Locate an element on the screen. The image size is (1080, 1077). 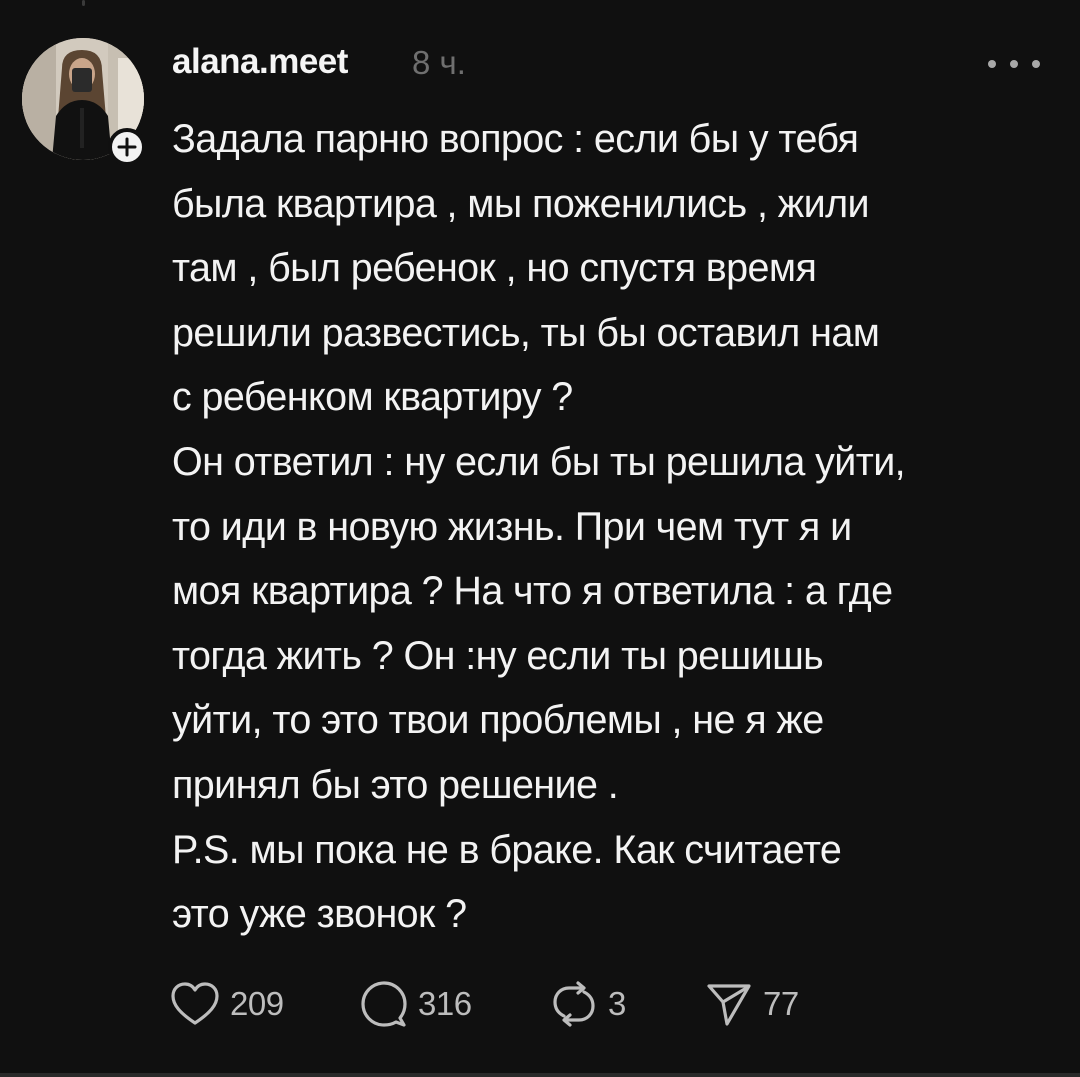
post-text-line: то иди в новую жизнь. При чем тут я и is located at coordinates (512, 526).